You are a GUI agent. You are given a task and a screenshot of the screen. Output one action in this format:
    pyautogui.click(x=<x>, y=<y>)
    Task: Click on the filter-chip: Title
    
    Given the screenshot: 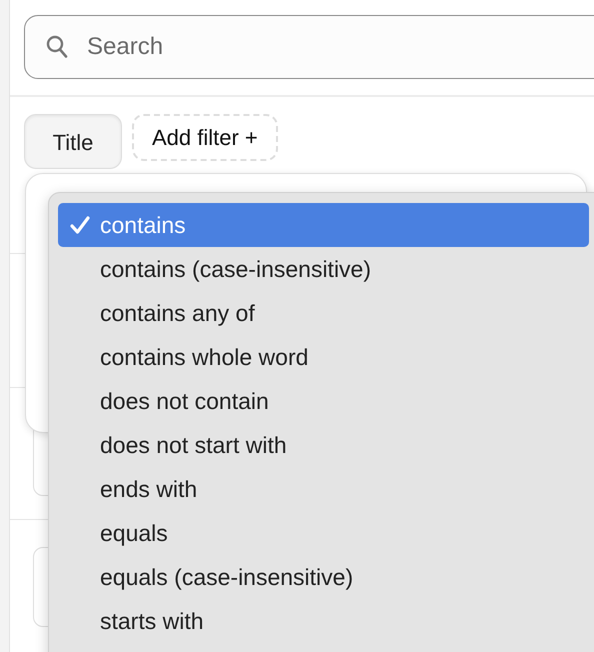 What is the action you would take?
    pyautogui.click(x=73, y=141)
    